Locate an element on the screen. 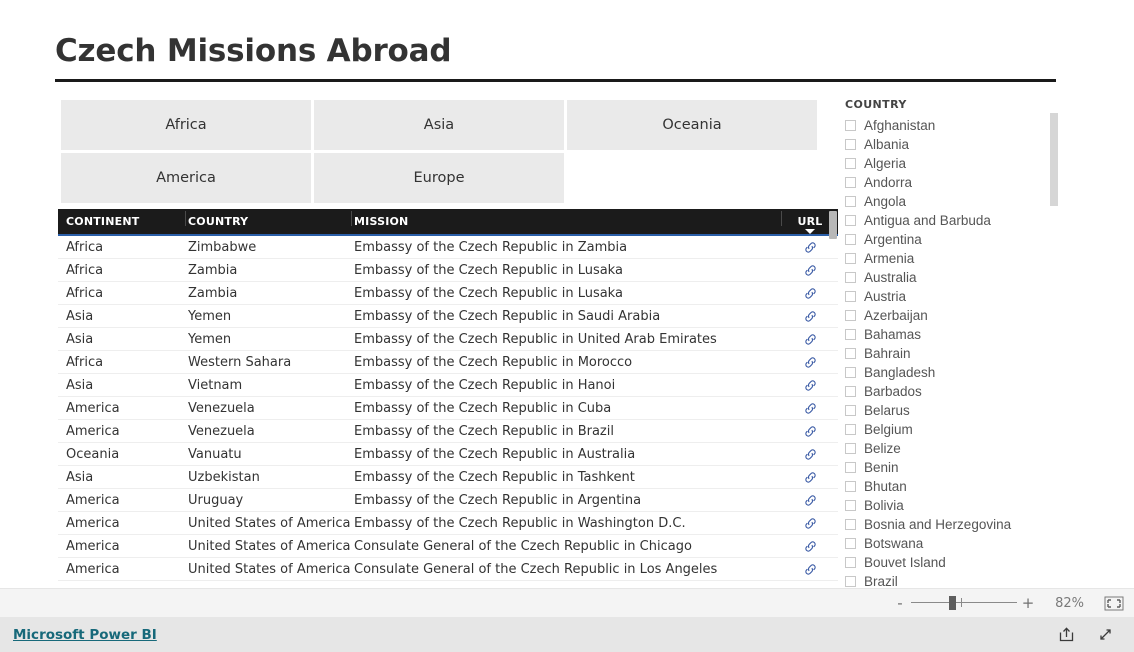  country-slicer-item: Bouvet Island is located at coordinates (952, 562).